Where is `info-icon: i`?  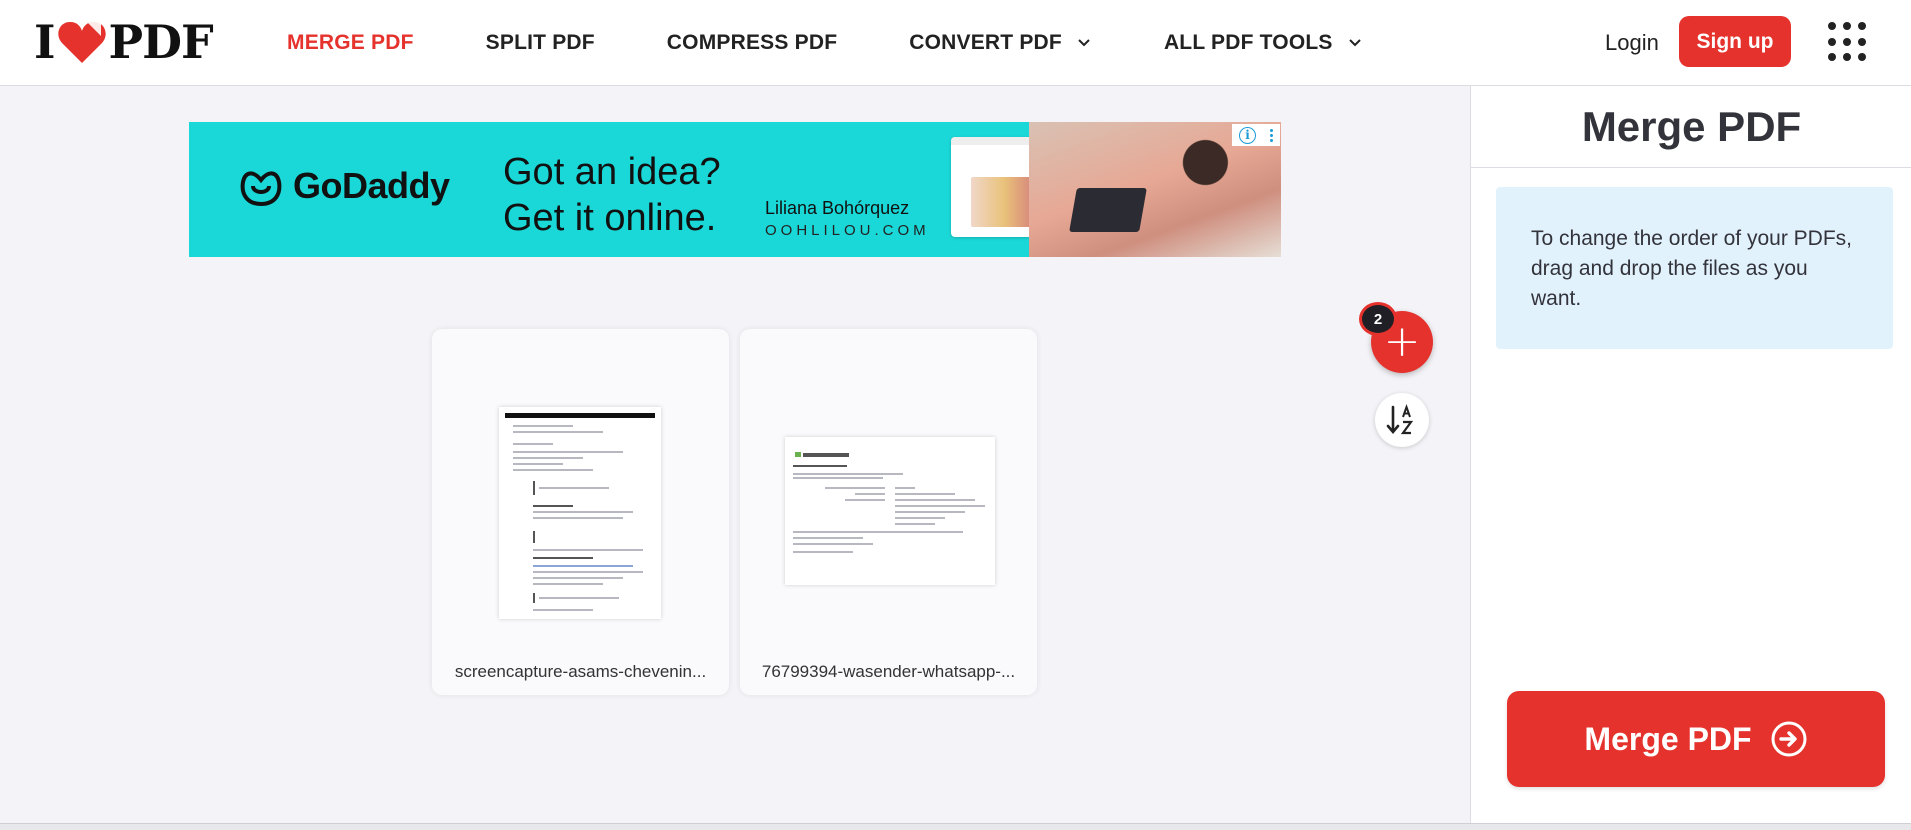 info-icon: i is located at coordinates (1247, 135).